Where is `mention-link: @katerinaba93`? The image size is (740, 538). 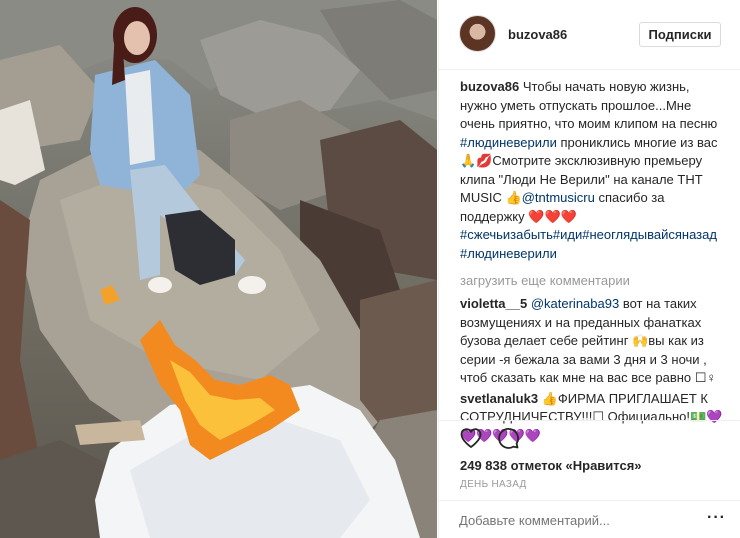
mention-link: @katerinaba93 is located at coordinates (575, 303).